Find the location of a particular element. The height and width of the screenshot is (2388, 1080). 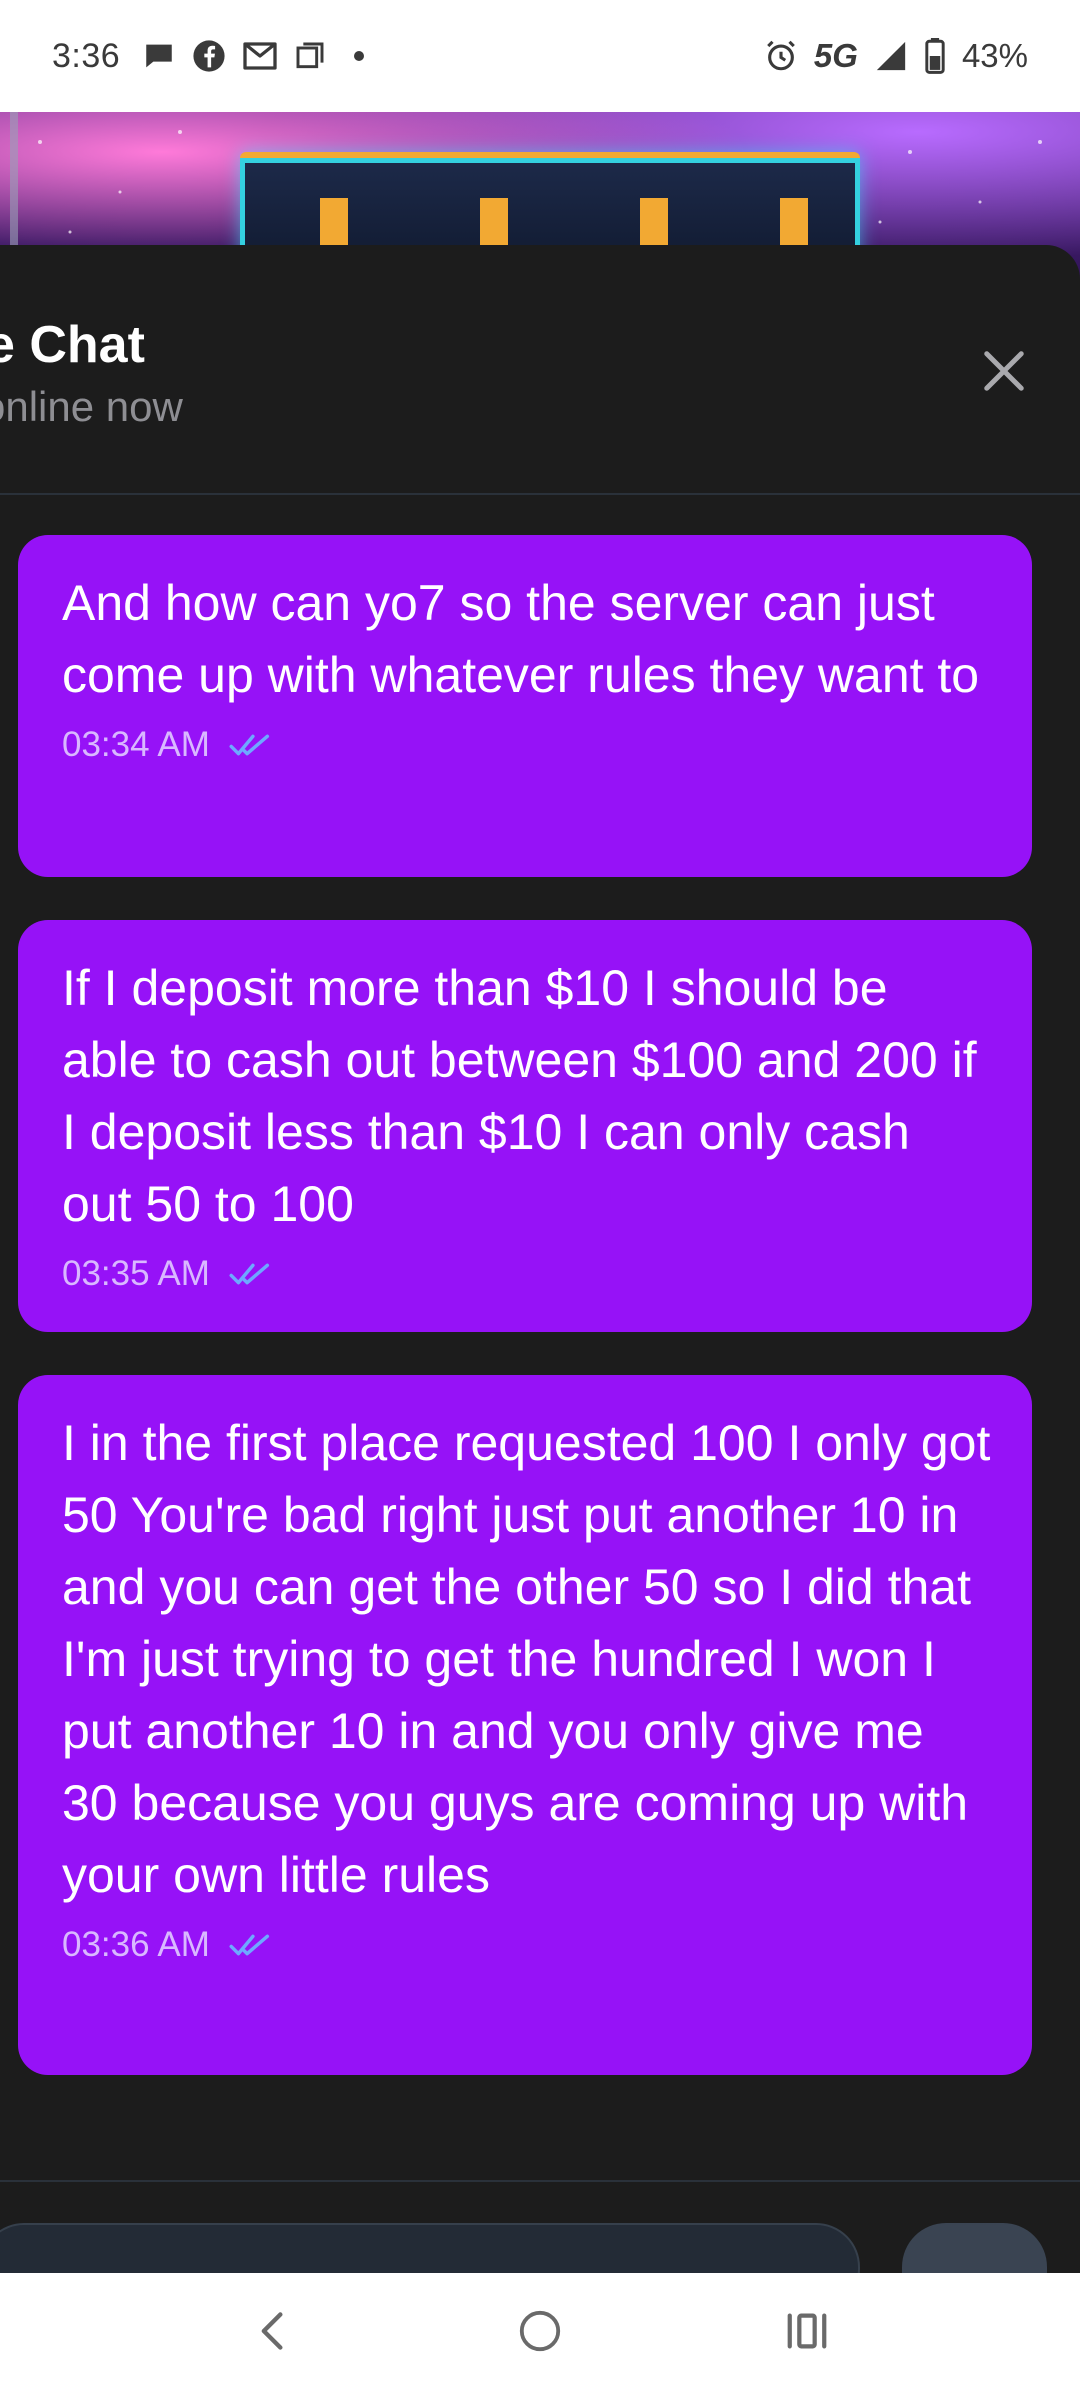

chat-title: e Chat is located at coordinates (72, 345).